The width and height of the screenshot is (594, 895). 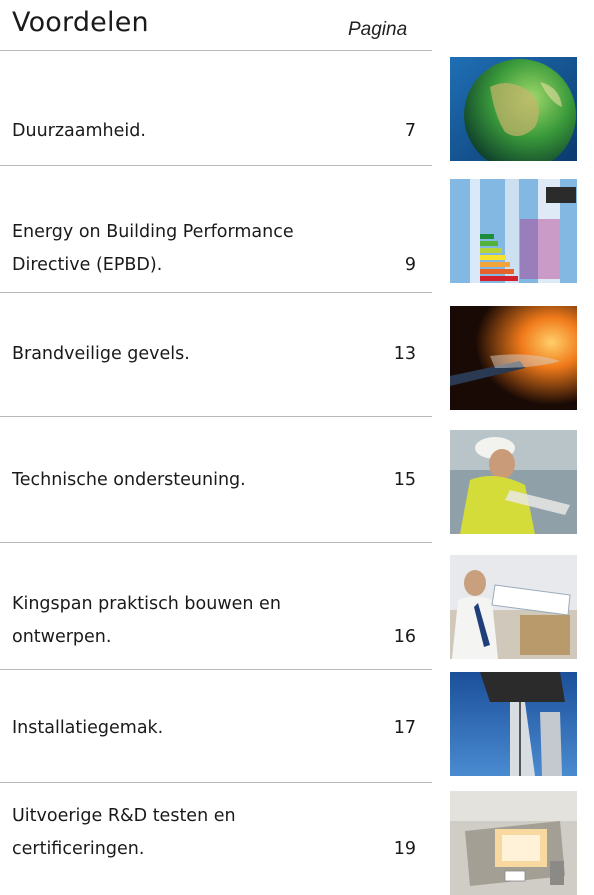 What do you see at coordinates (513, 482) in the screenshot?
I see `engineer-hardhat-photo` at bounding box center [513, 482].